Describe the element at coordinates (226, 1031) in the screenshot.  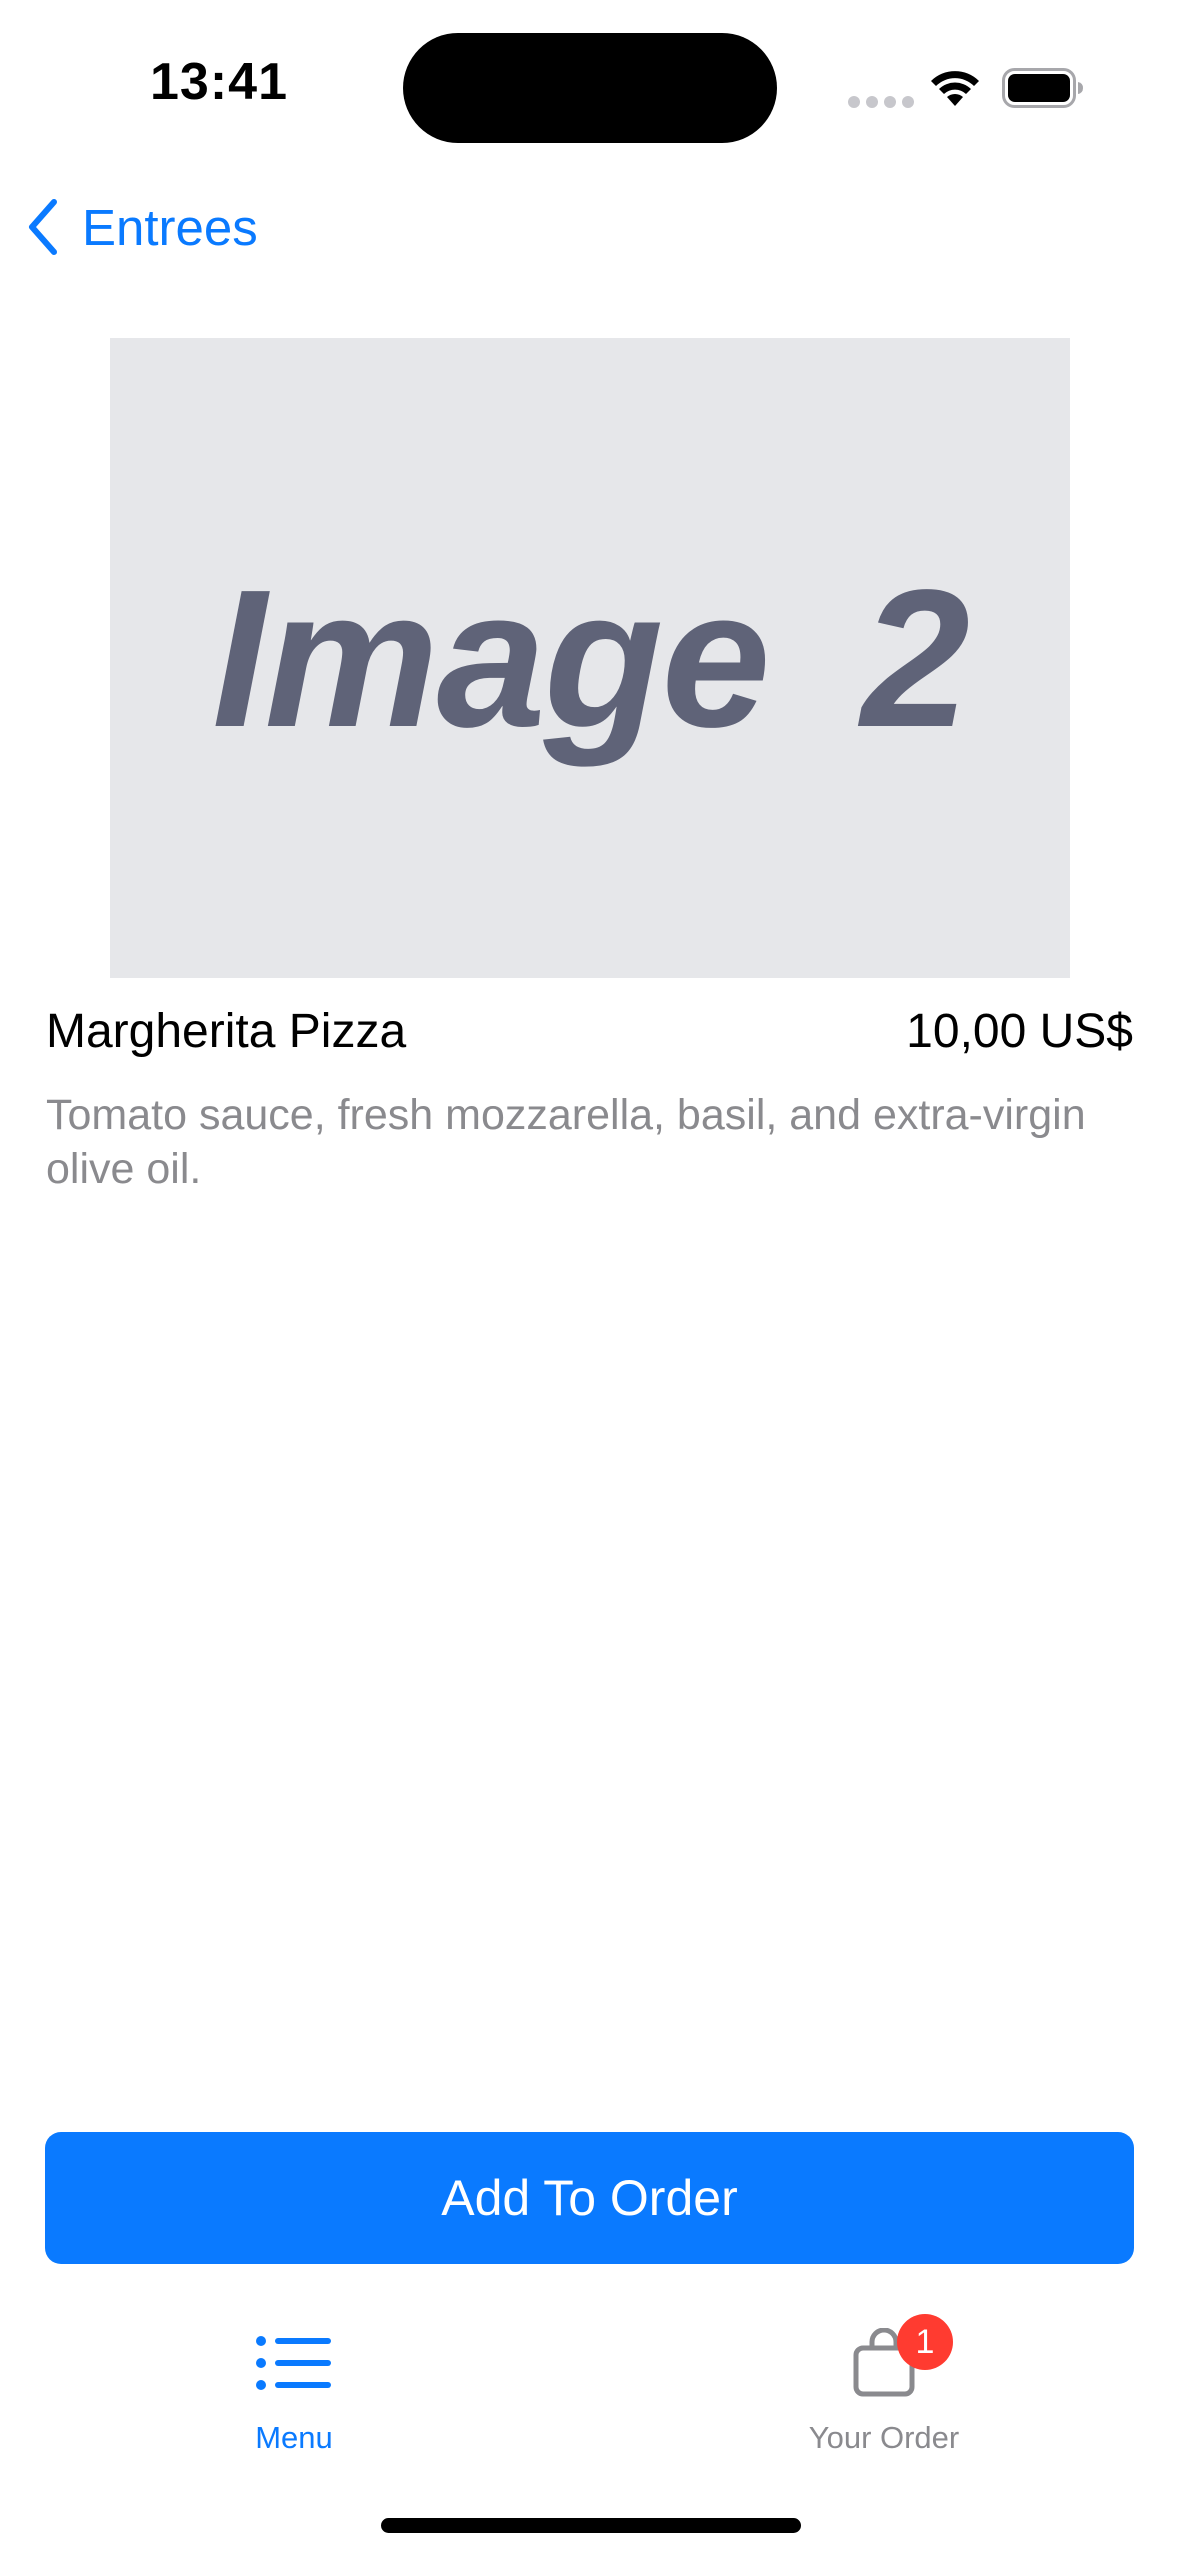
I see `item-name: Margherita Pizza` at that location.